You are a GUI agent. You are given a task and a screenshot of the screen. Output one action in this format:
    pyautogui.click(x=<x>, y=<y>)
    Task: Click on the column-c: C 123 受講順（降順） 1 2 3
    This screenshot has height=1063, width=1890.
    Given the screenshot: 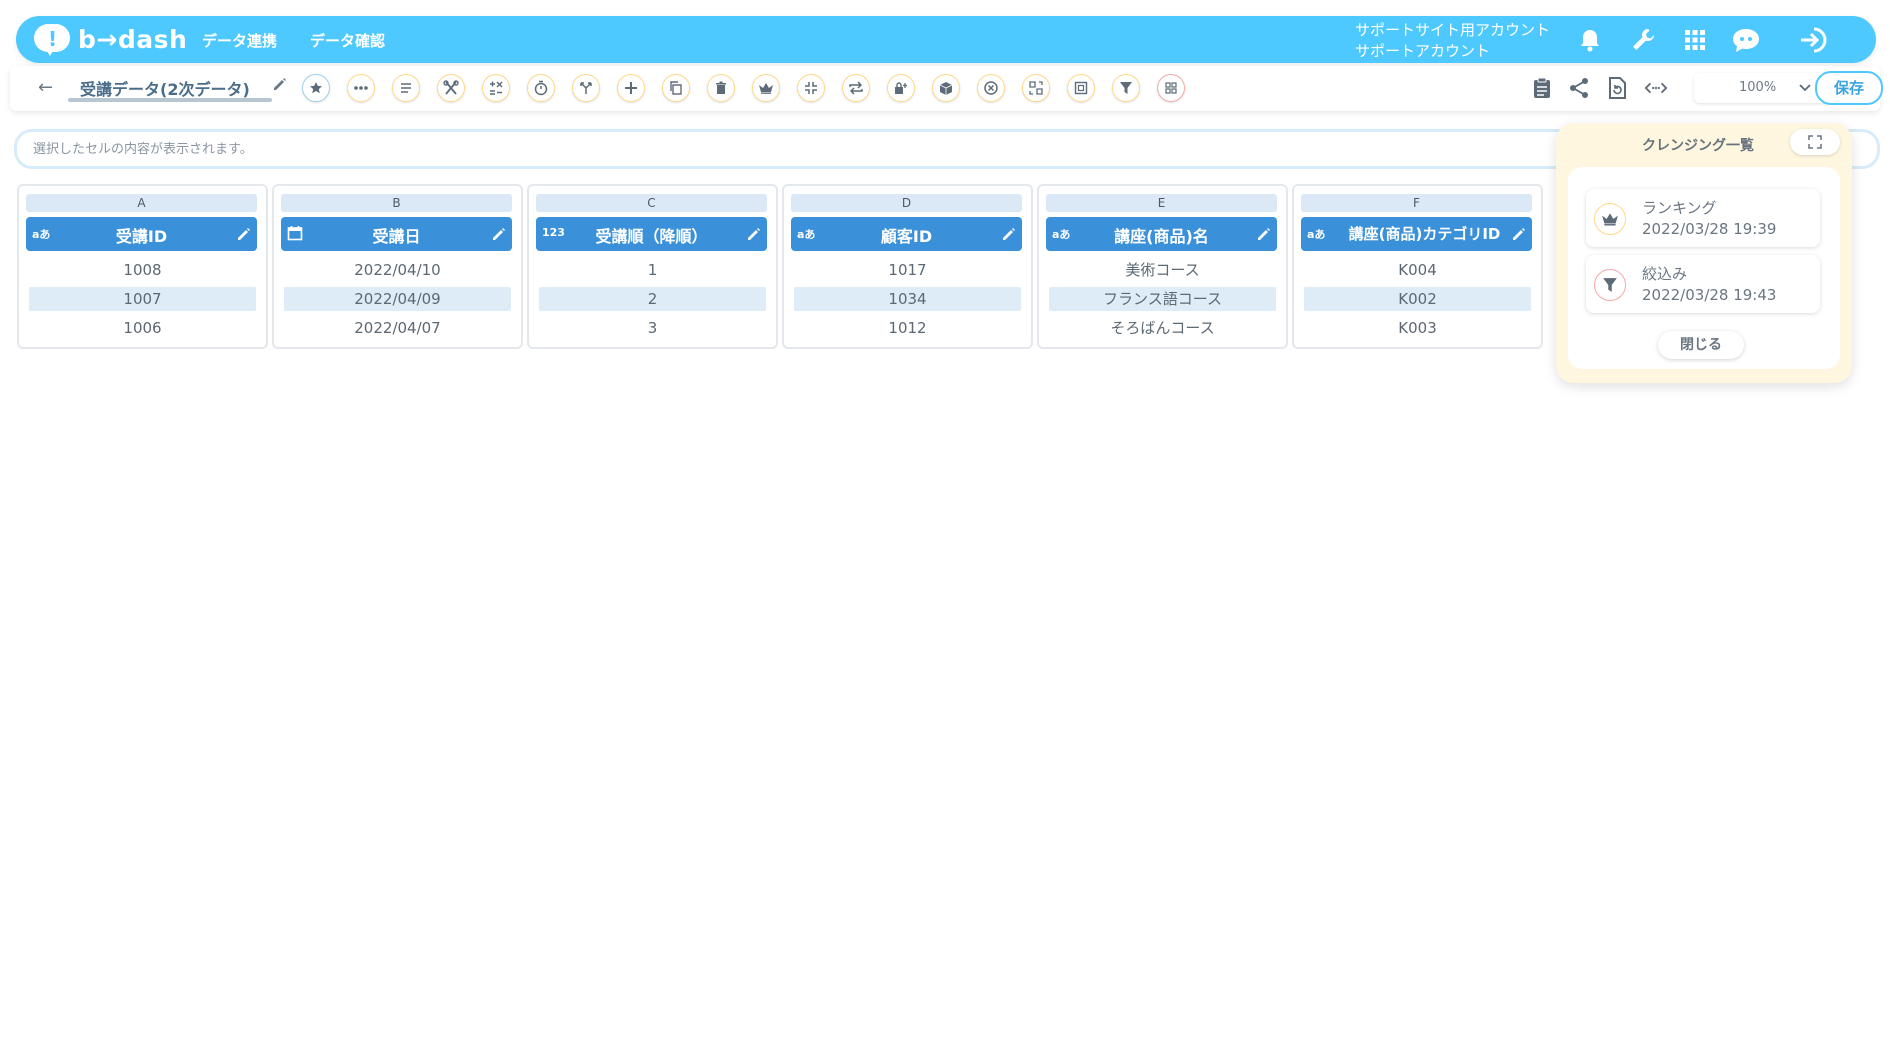 What is the action you would take?
    pyautogui.click(x=652, y=266)
    